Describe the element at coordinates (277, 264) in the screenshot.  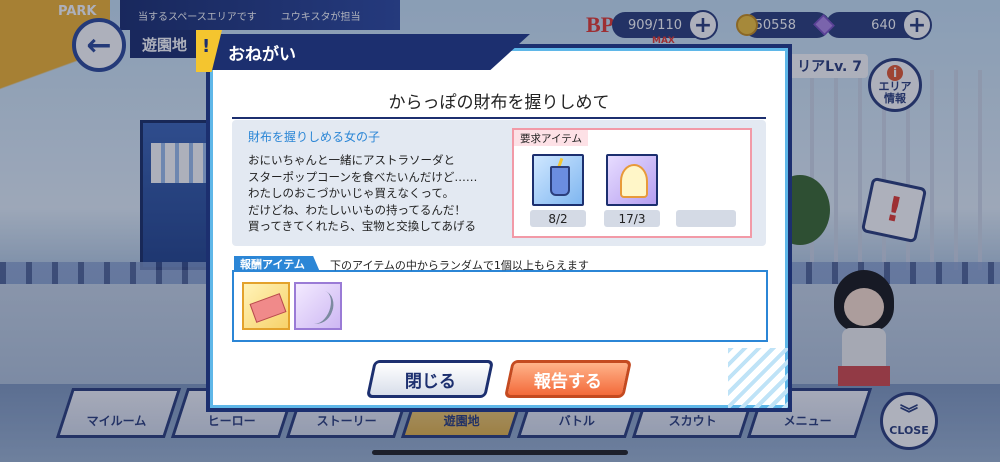
I see `reward-label: 報酬アイテム` at that location.